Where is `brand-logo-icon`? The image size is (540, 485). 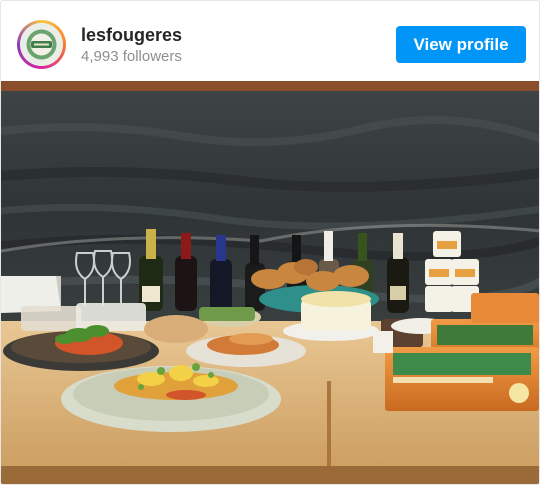
brand-logo-icon is located at coordinates (41, 44).